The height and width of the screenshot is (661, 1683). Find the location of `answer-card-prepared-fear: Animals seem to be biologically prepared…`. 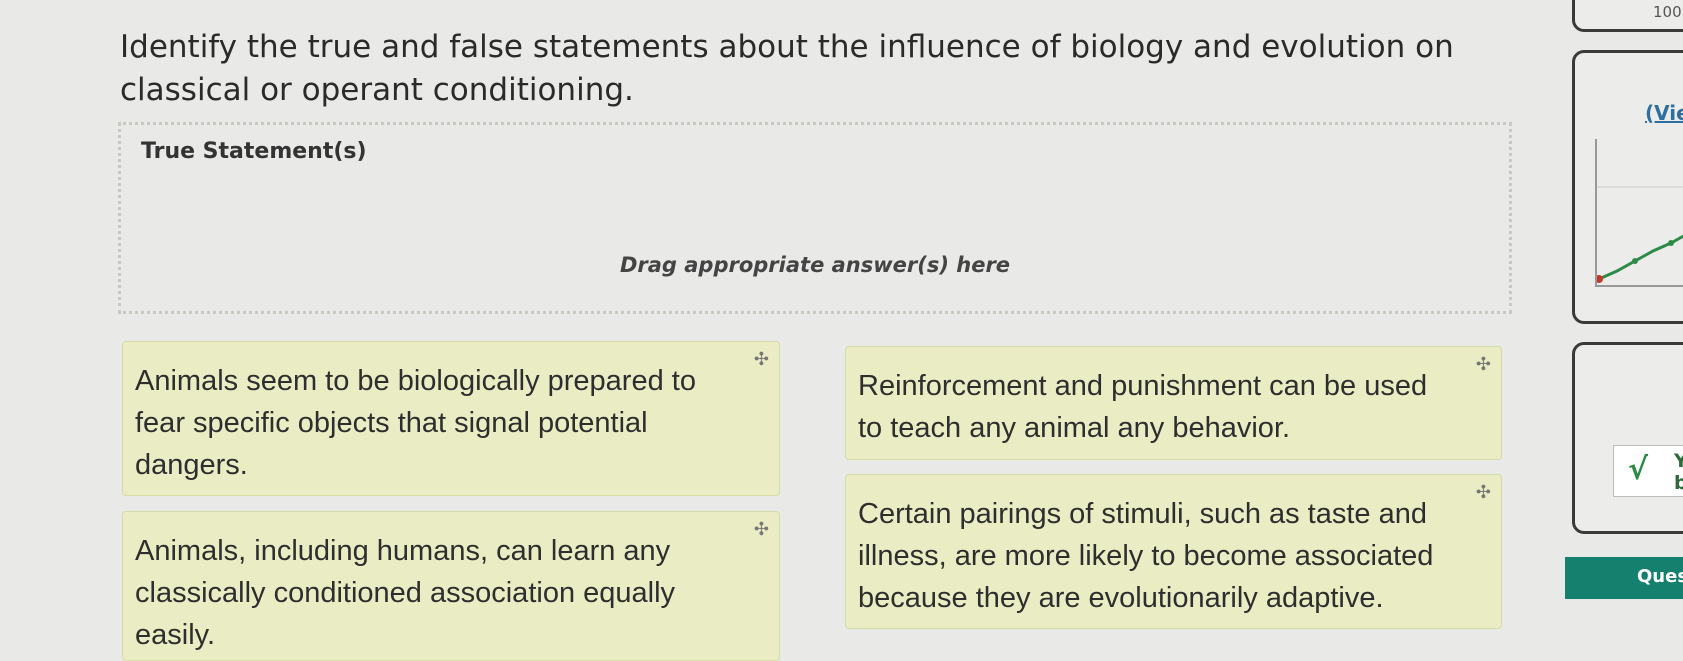

answer-card-prepared-fear: Animals seem to be biologically prepared… is located at coordinates (451, 418).